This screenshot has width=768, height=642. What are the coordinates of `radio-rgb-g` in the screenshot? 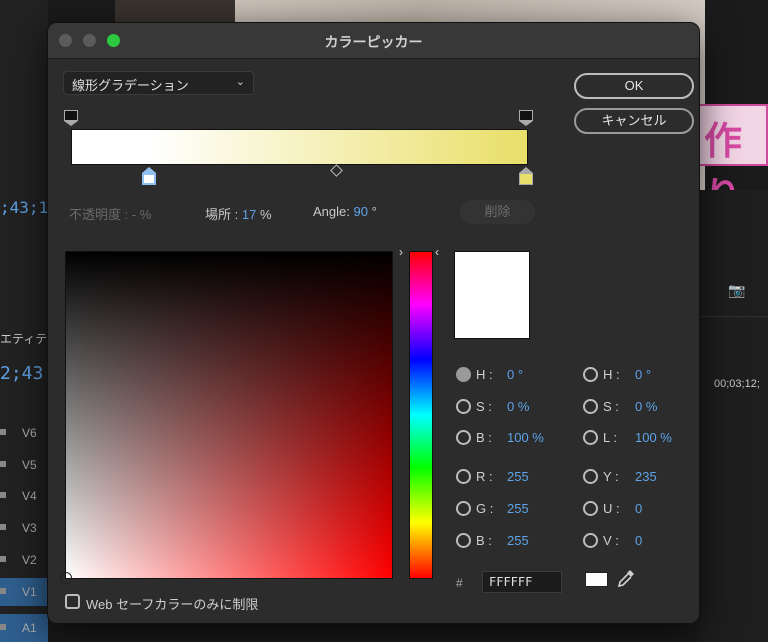 It's located at (463, 508).